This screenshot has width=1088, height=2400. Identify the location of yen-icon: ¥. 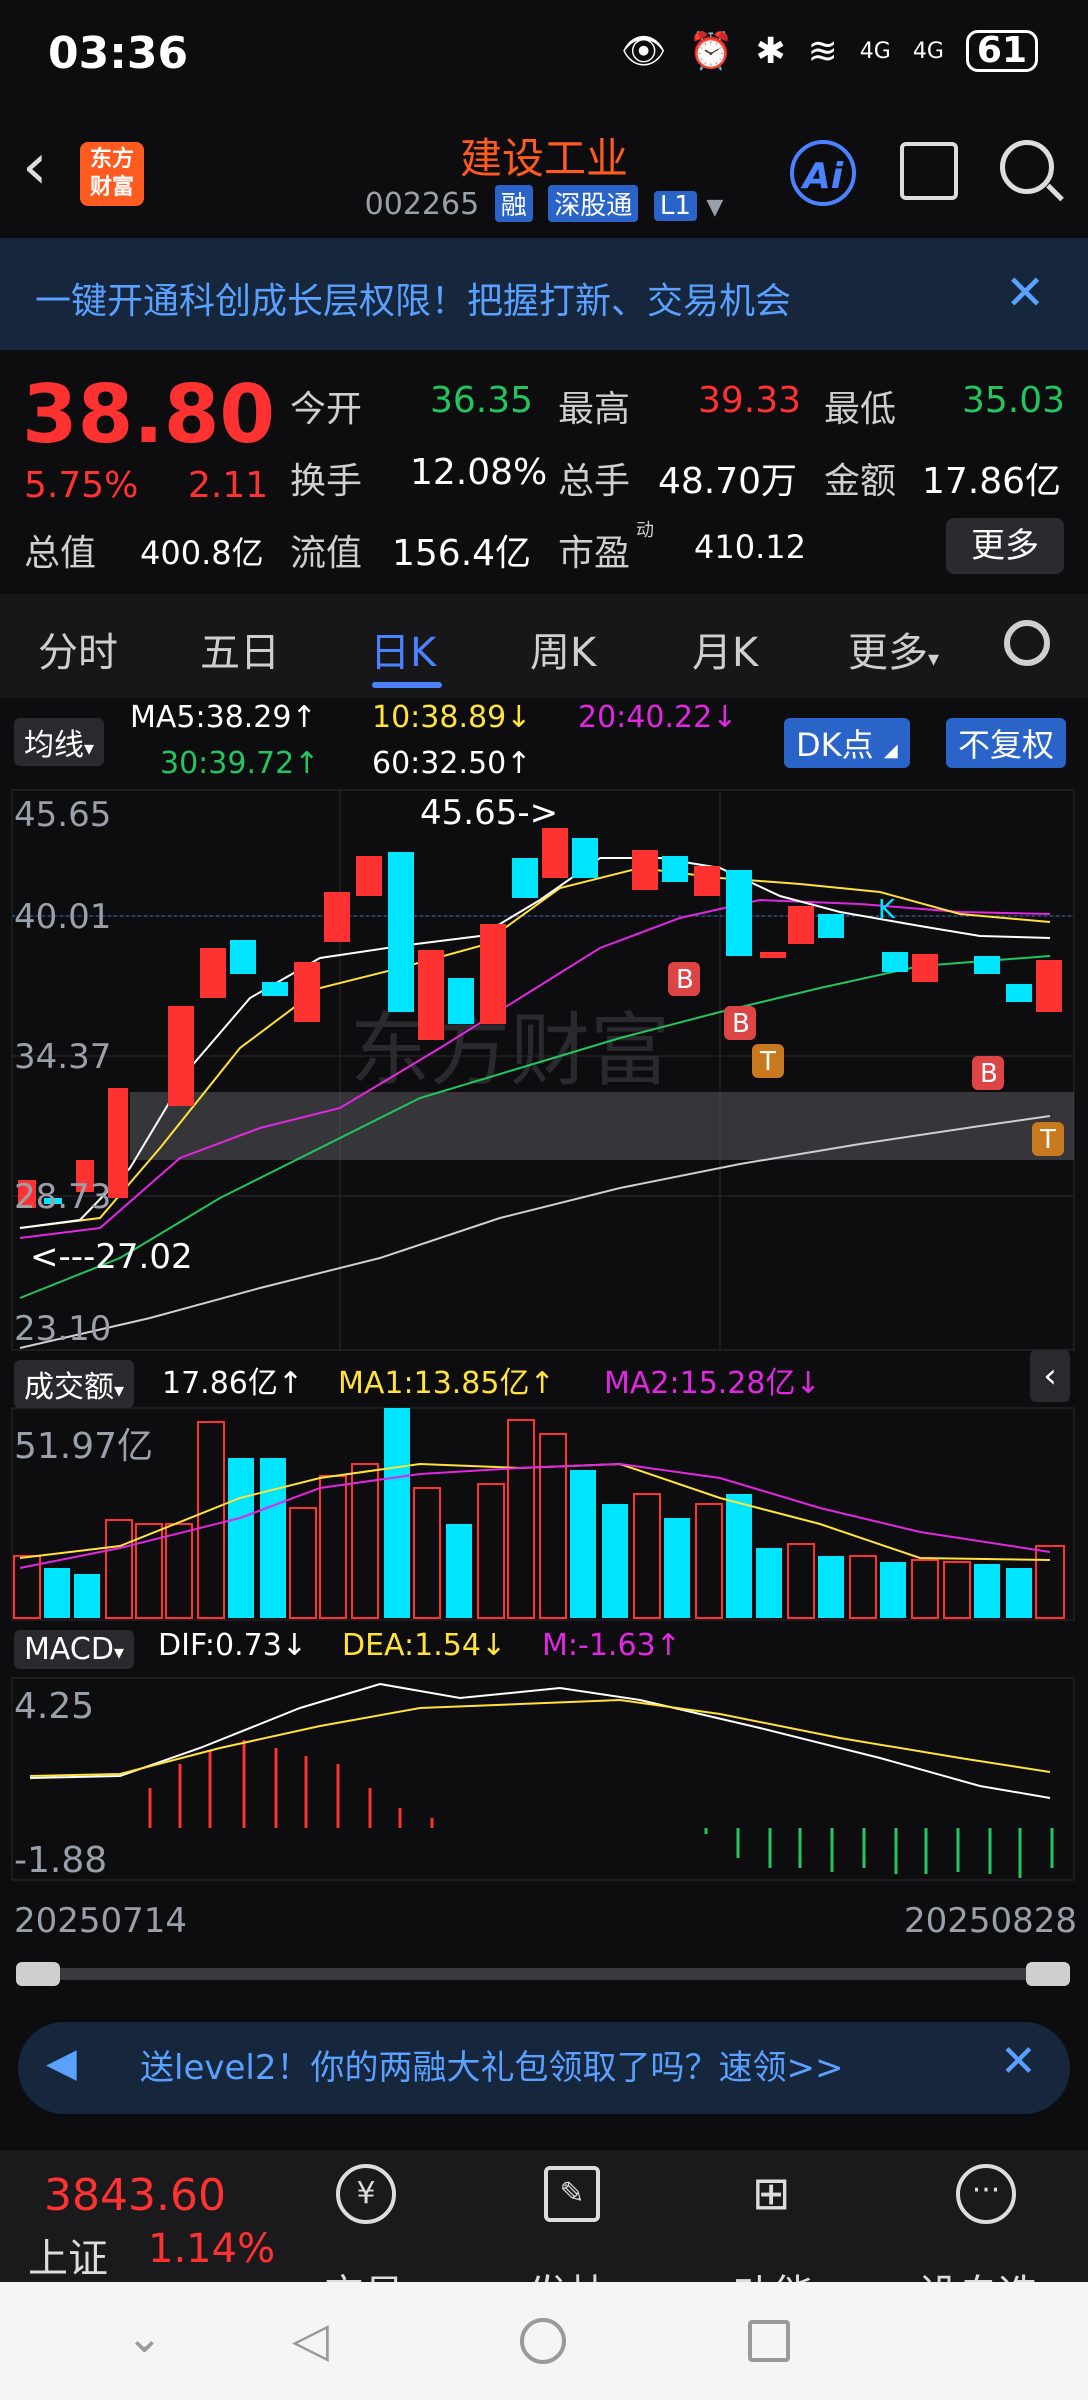
(366, 2194).